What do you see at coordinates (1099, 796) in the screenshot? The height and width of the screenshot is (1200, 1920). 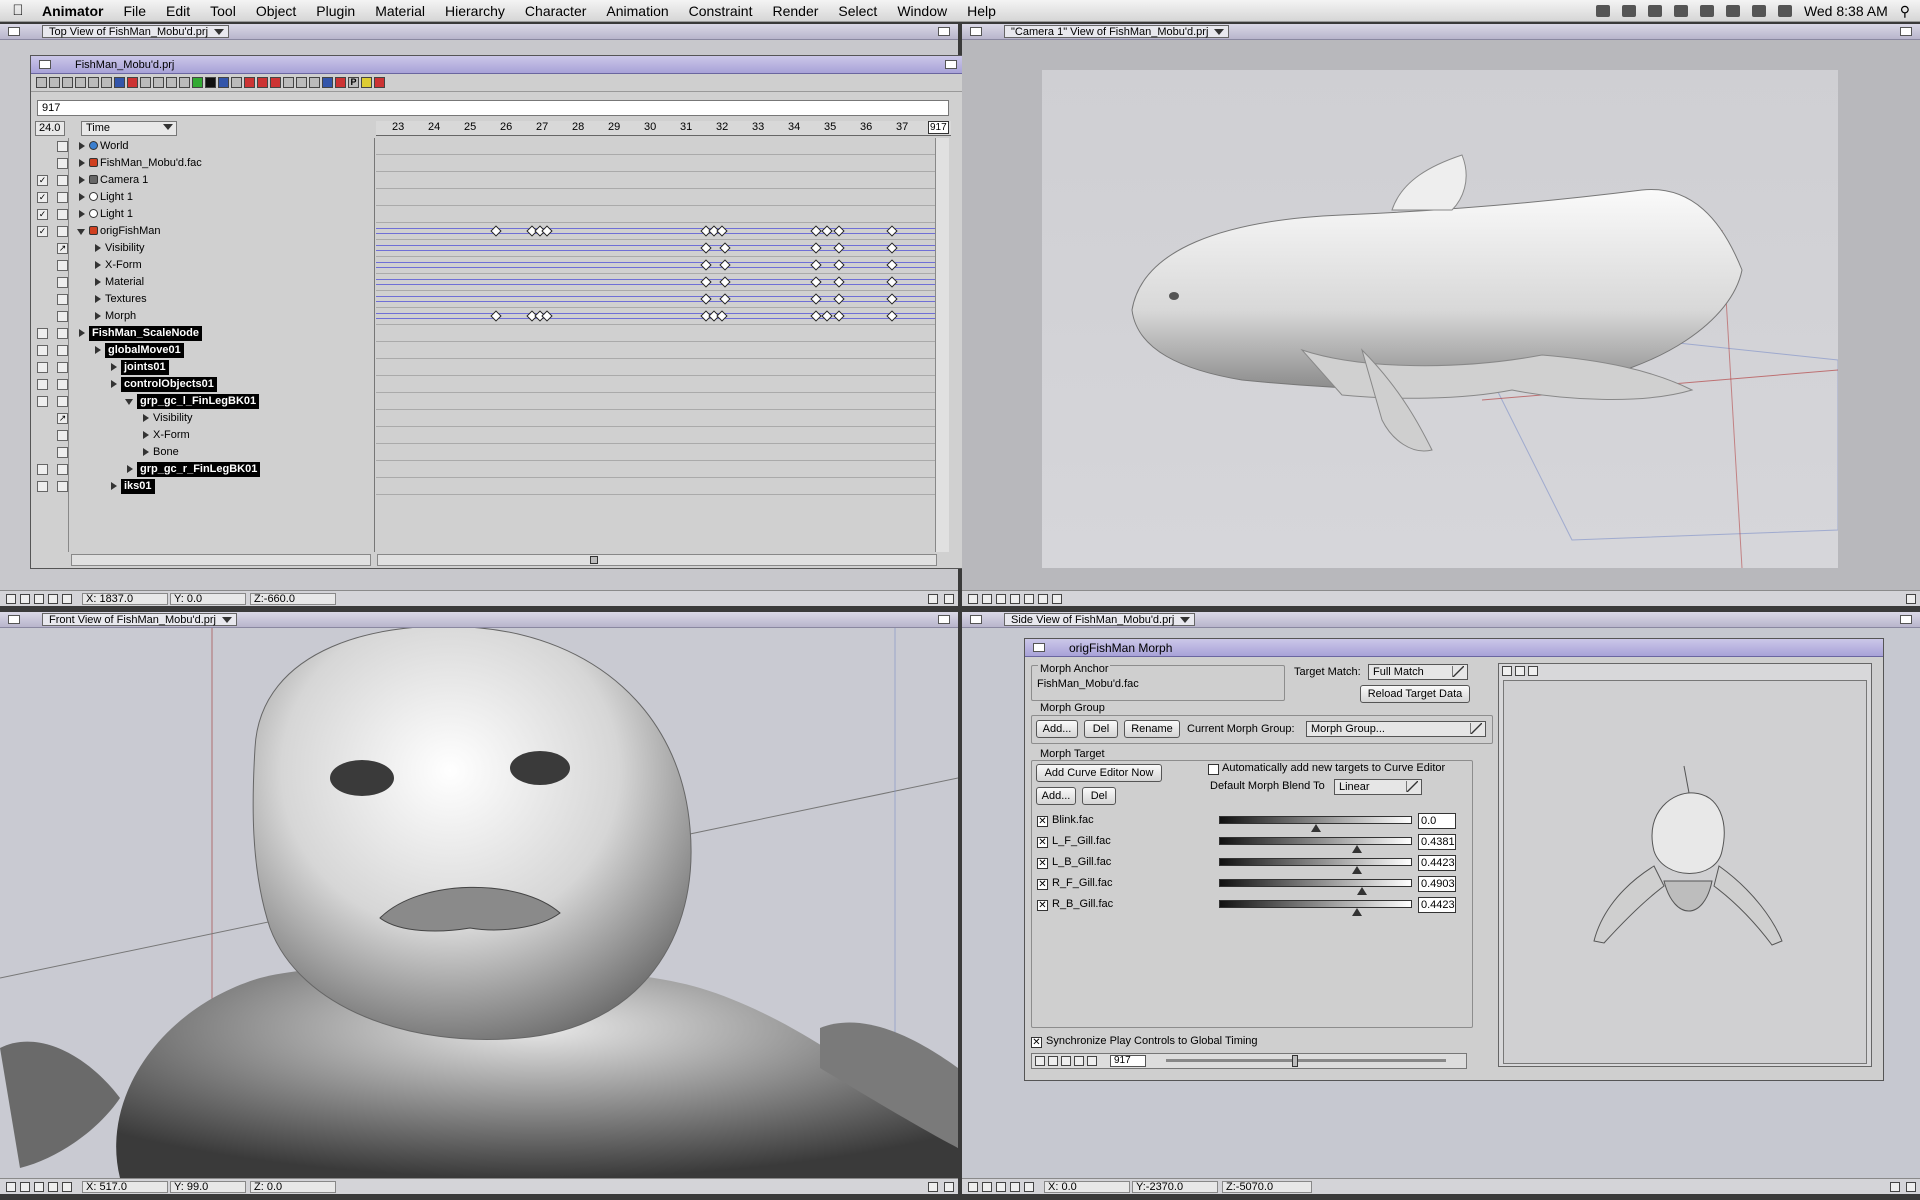 I see `target-del-button: Del` at bounding box center [1099, 796].